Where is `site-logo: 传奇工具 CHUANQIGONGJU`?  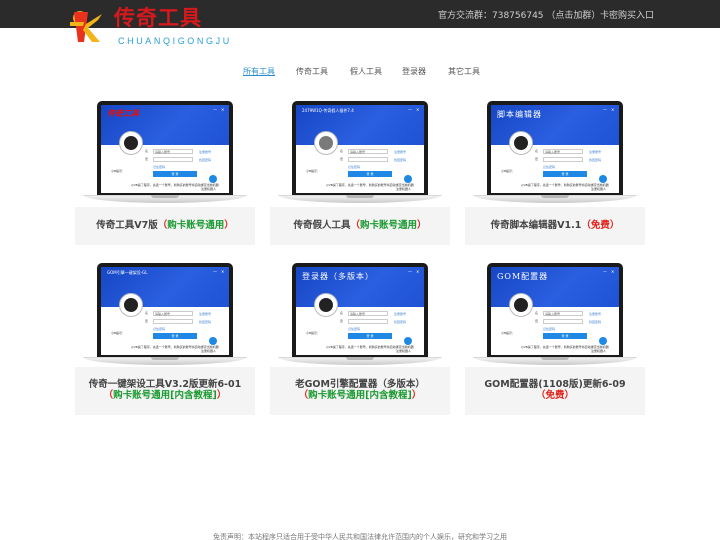
site-logo: 传奇工具 CHUANQIGONGJU is located at coordinates (148, 27).